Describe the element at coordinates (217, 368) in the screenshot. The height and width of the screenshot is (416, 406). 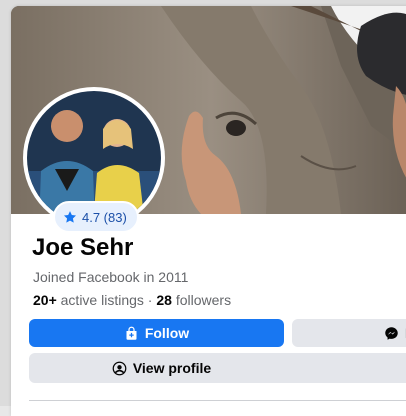
I see `view-profile-button: View profile` at that location.